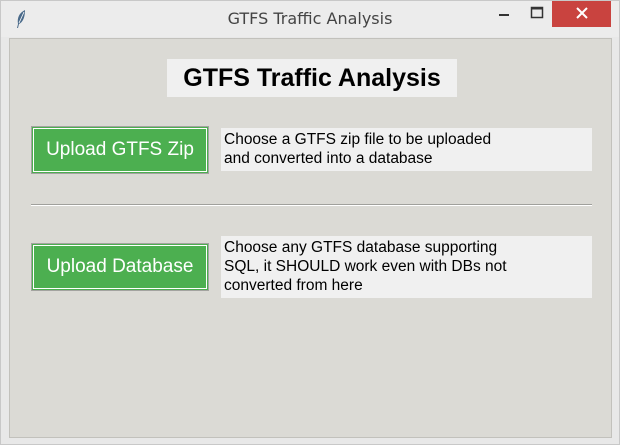  I want to click on minimize-icon, so click(504, 14).